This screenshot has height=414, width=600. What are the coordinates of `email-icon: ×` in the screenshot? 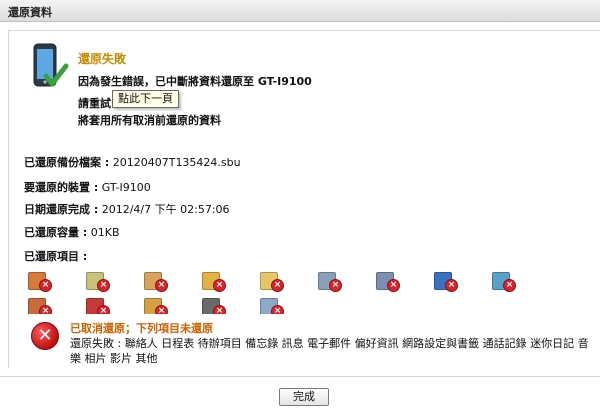 It's located at (332, 282).